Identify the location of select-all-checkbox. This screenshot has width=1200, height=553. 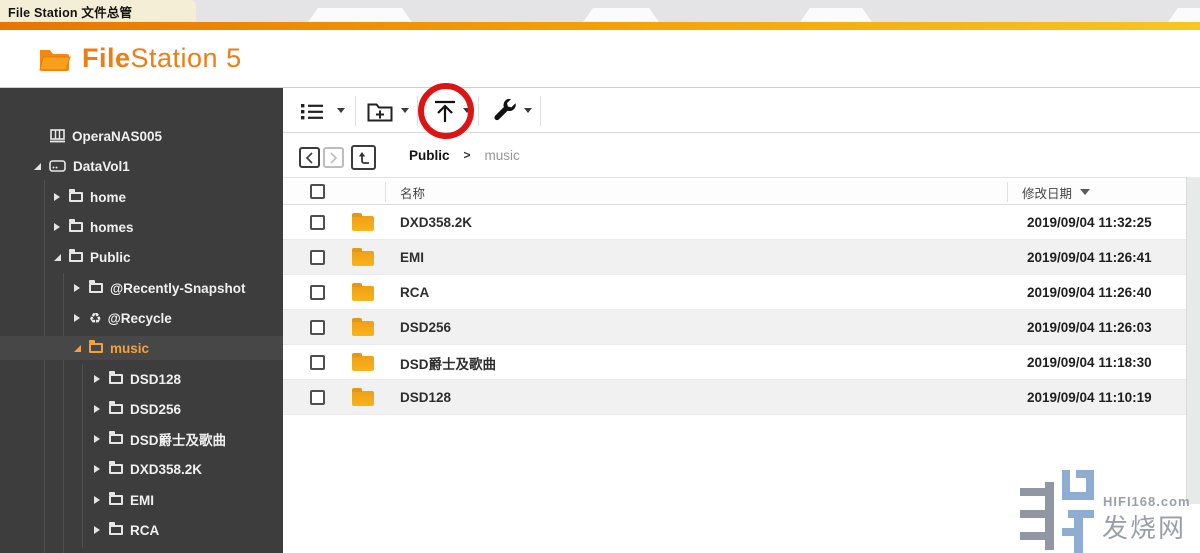
(317, 191).